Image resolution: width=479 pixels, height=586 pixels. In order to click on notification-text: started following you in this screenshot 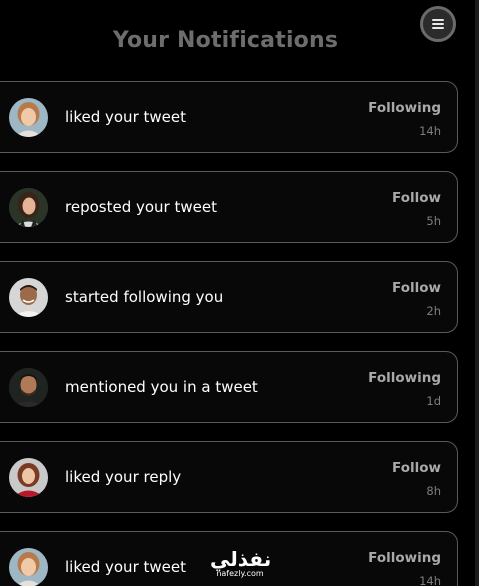, I will do `click(144, 297)`.